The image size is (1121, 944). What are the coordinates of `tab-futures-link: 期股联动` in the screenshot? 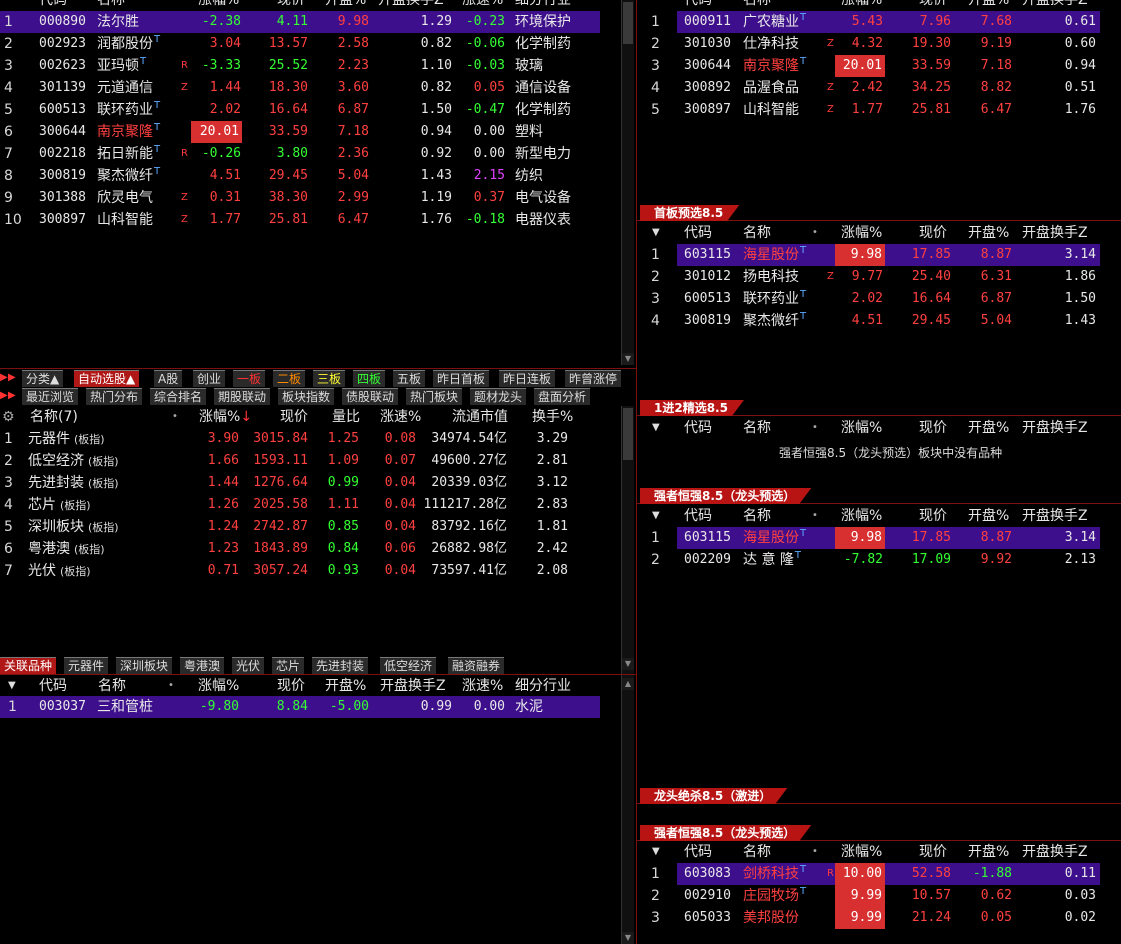 It's located at (242, 396).